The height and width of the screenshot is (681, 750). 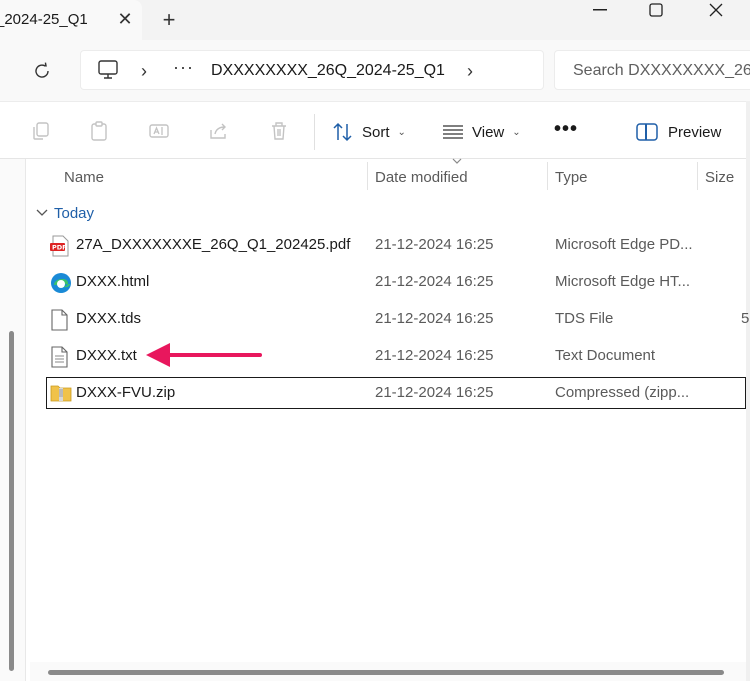 What do you see at coordinates (460, 177) in the screenshot?
I see `column-header-date-modified: Date modified` at bounding box center [460, 177].